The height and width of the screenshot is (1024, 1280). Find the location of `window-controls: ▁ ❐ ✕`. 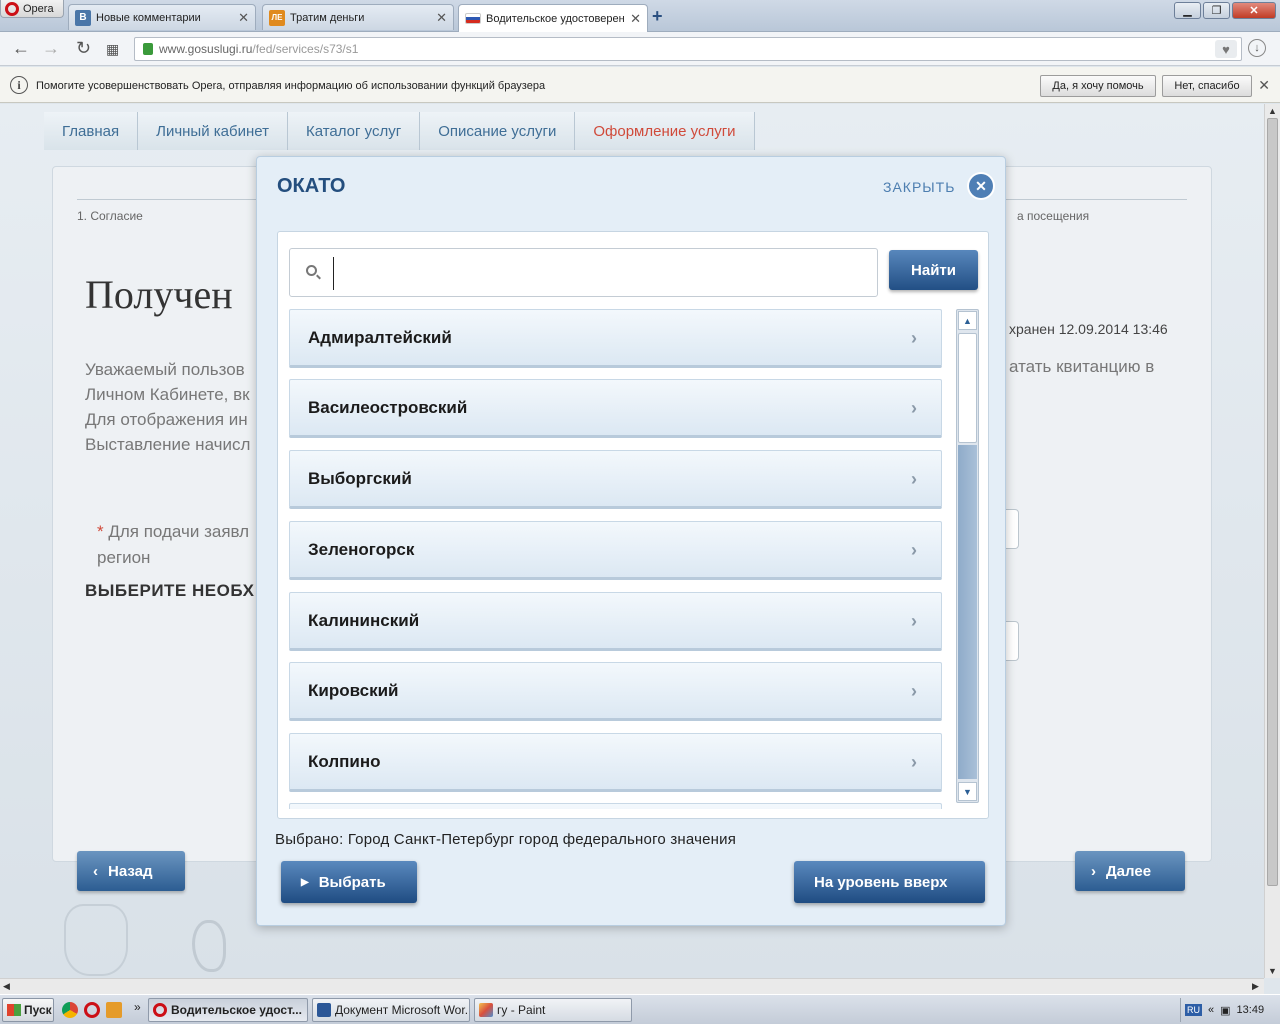

window-controls: ▁ ❐ ✕ is located at coordinates (1225, 10).